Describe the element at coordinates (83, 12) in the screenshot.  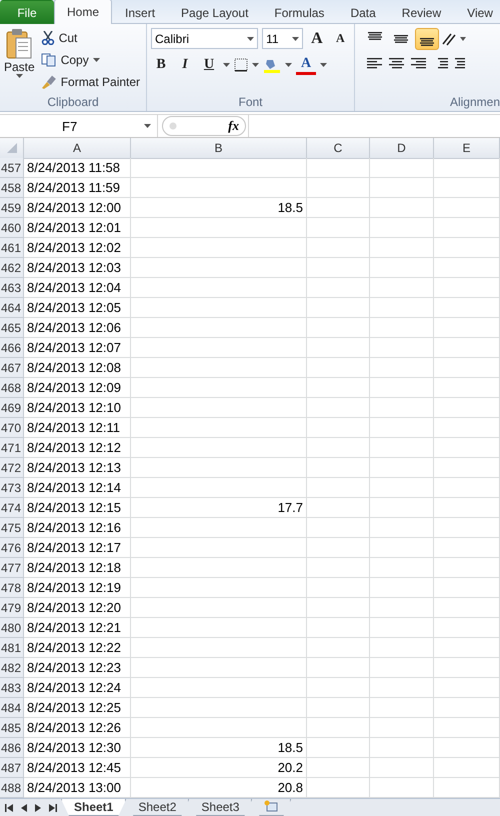
I see `ribbon-tab: Home` at that location.